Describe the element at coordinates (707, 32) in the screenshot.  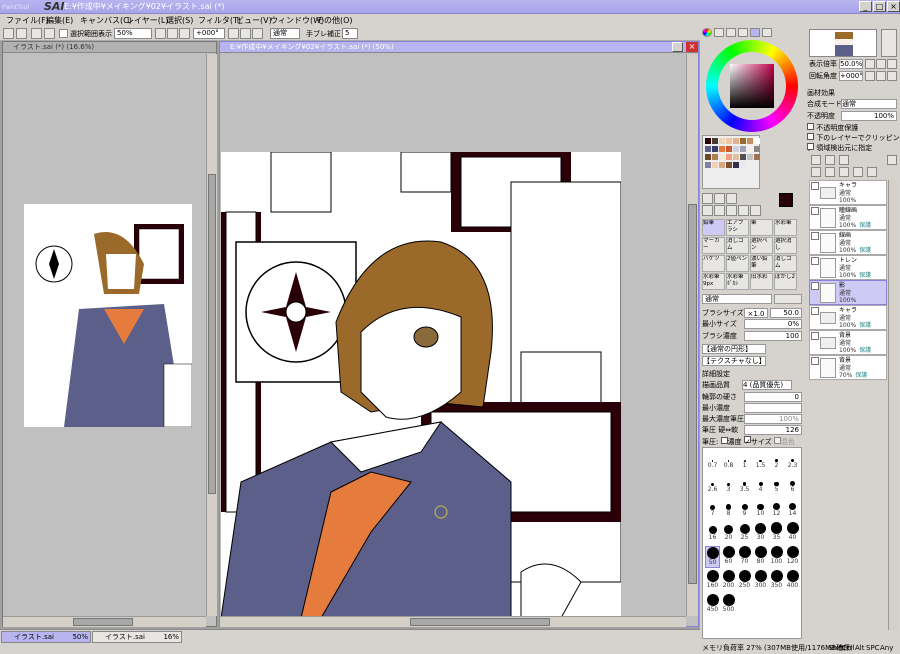
I see `color-wheel-tab-icon` at that location.